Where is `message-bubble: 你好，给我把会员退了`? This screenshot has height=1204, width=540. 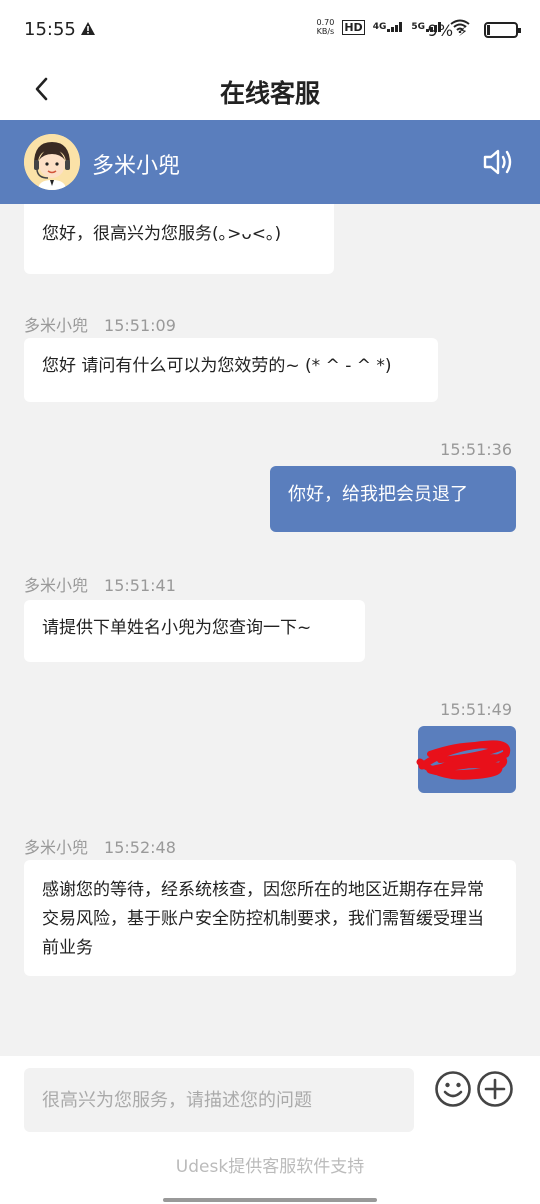 message-bubble: 你好，给我把会员退了 is located at coordinates (393, 499).